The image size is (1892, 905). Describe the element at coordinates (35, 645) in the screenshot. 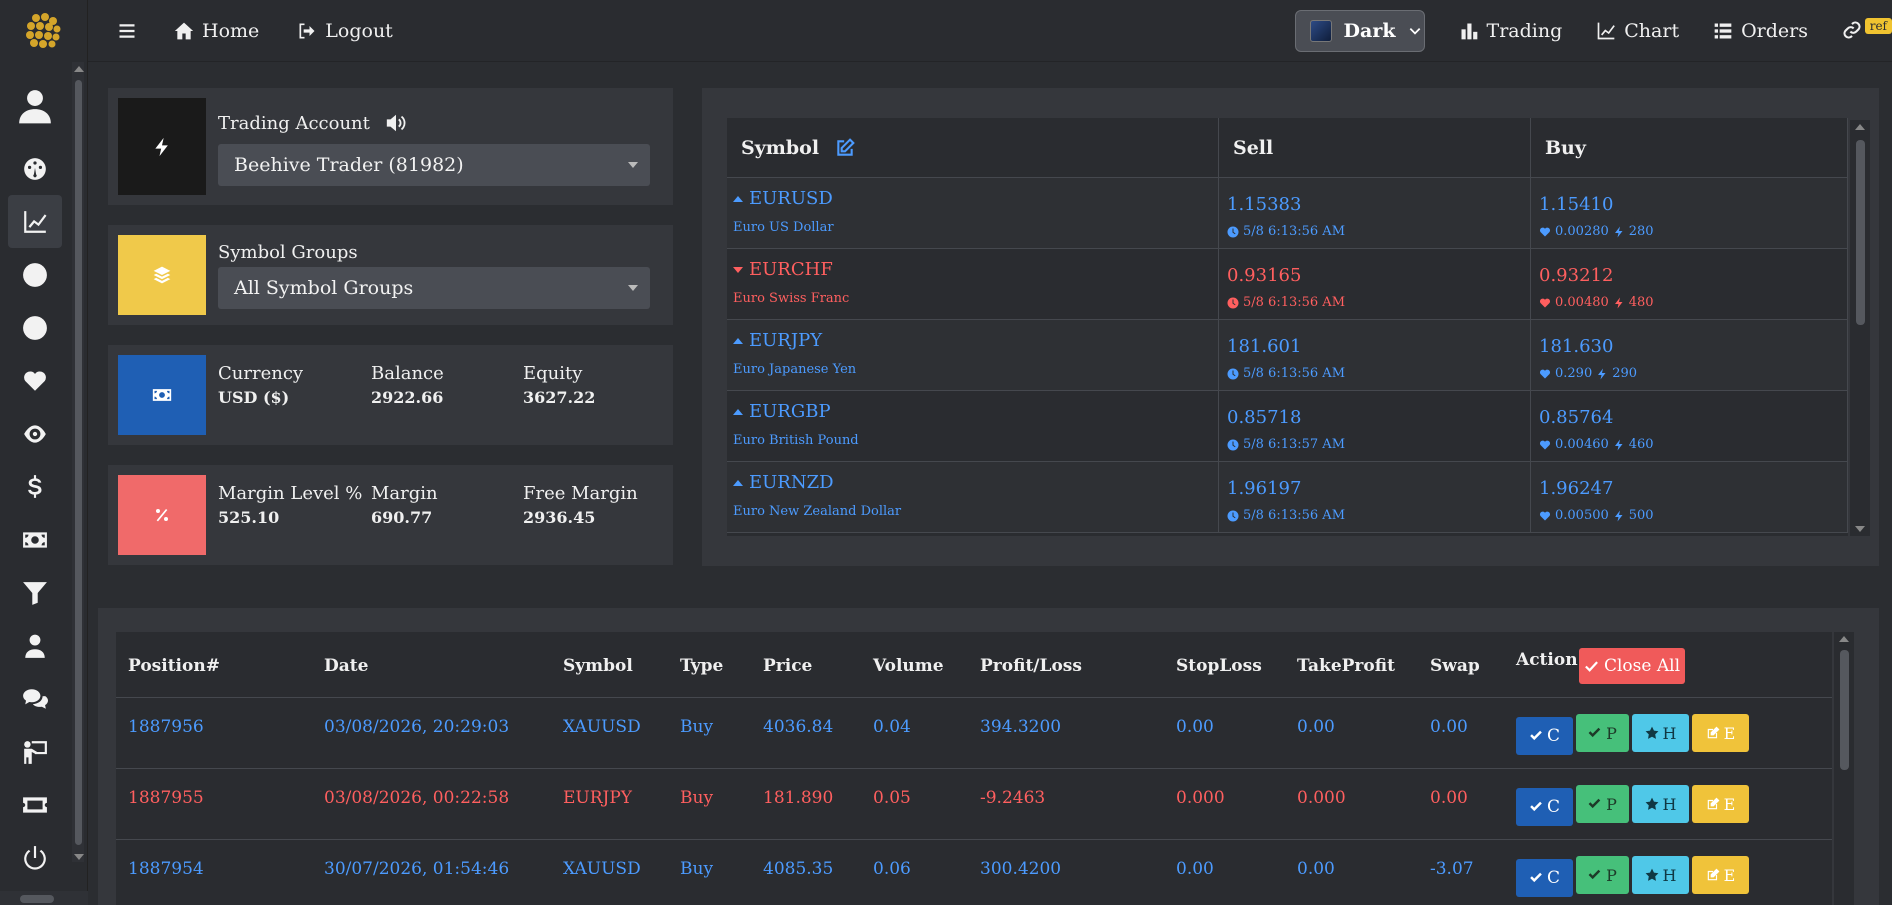

I see `sidebar-item-account` at that location.